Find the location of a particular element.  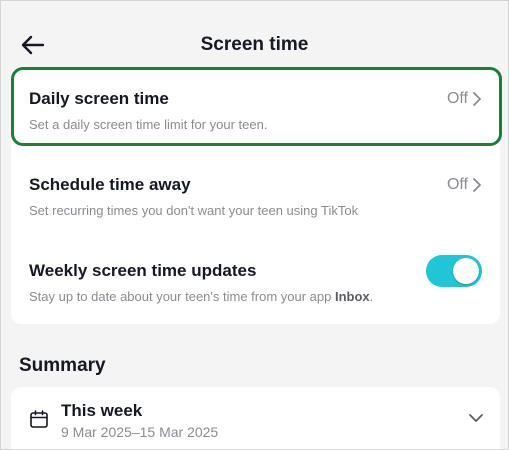

weekly-updates-toggle is located at coordinates (454, 271).